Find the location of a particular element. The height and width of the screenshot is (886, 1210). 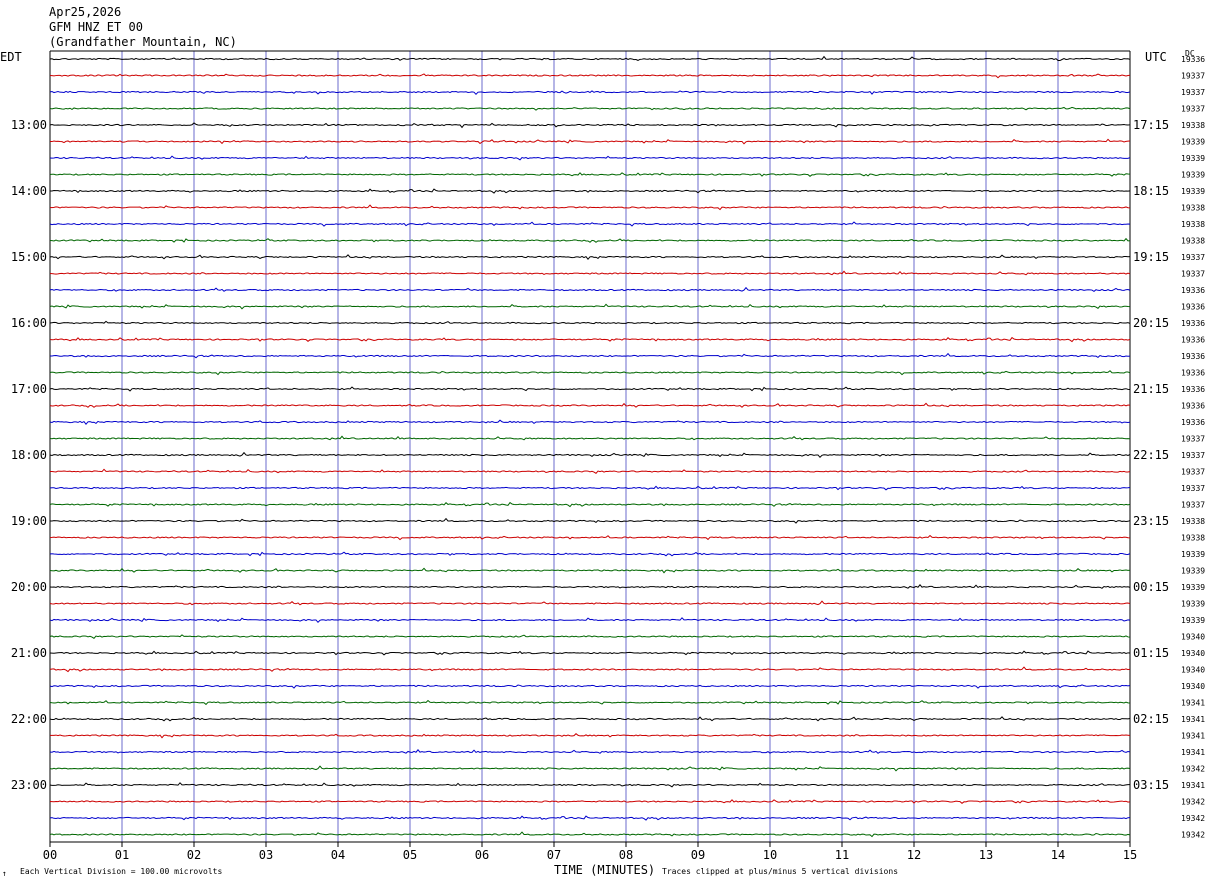

x-tick-label: 06 is located at coordinates (482, 855).